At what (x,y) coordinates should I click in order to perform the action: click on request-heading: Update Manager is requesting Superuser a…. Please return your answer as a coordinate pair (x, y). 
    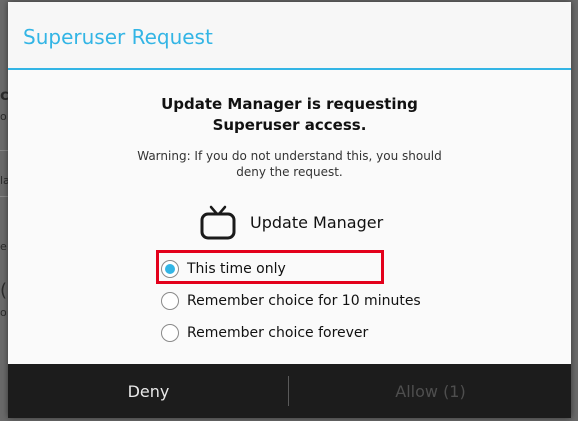
    Looking at the image, I should click on (289, 115).